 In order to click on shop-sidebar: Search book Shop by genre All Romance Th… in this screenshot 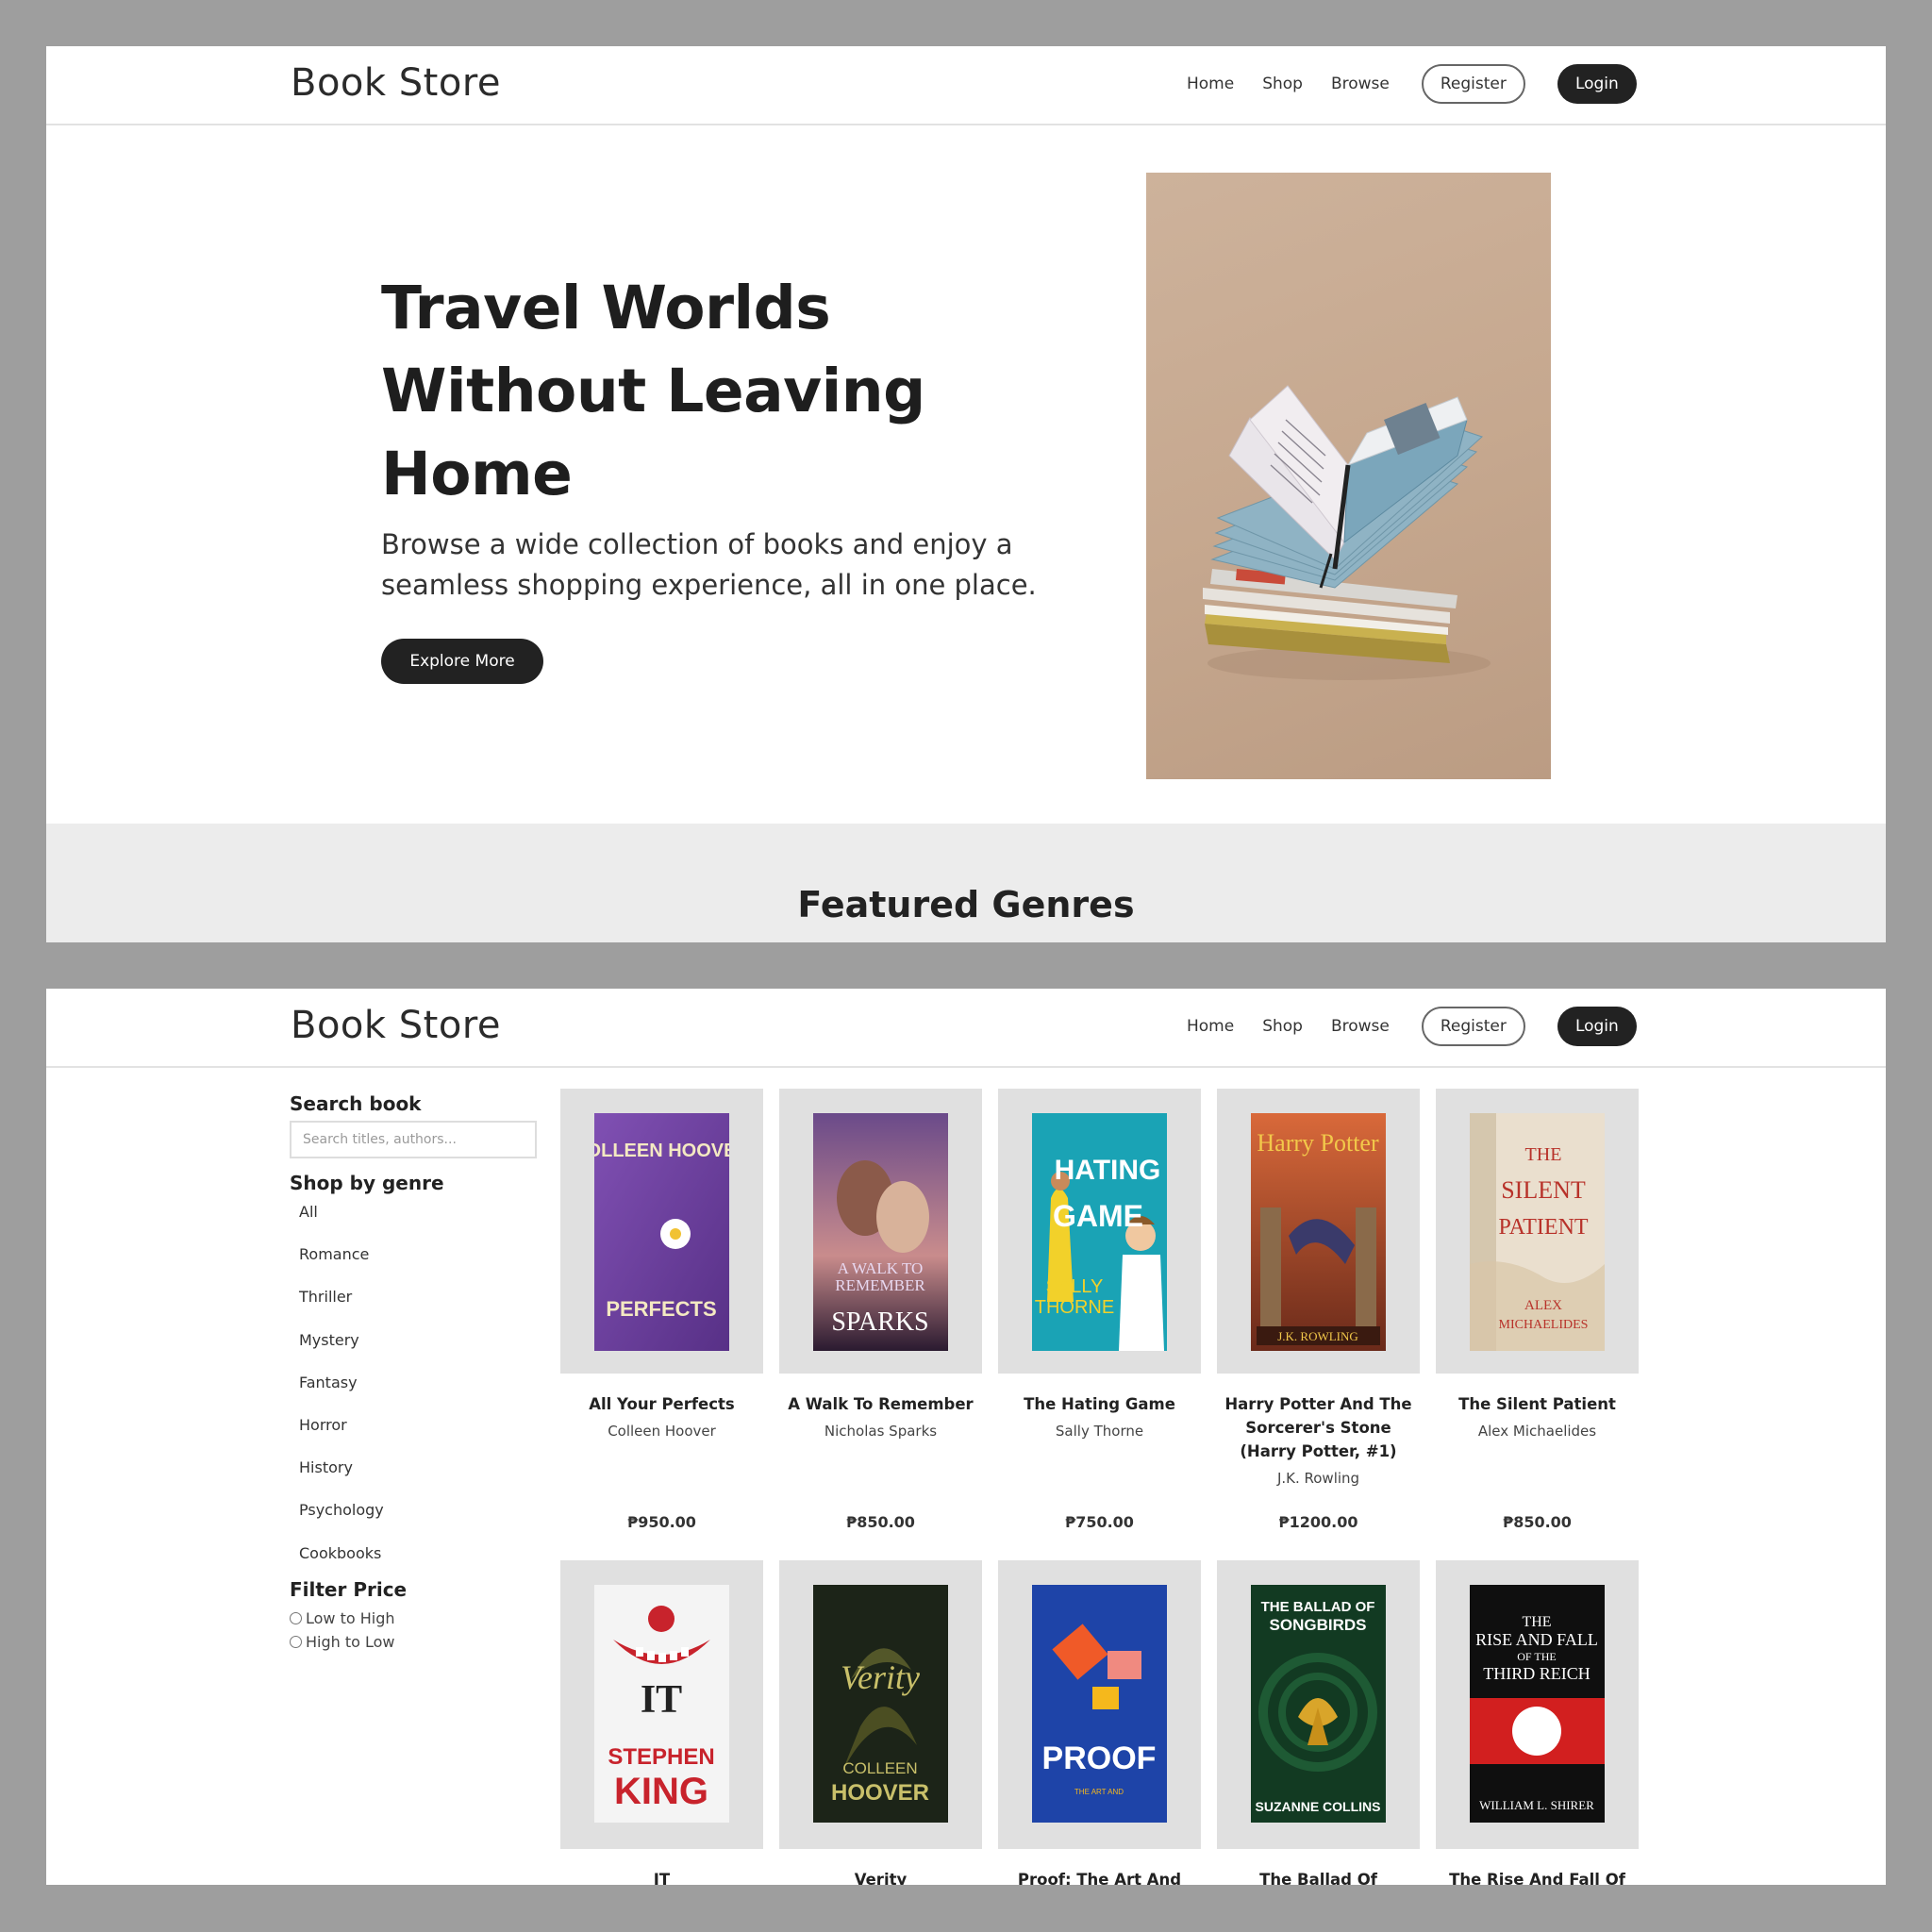, I will do `click(413, 1373)`.